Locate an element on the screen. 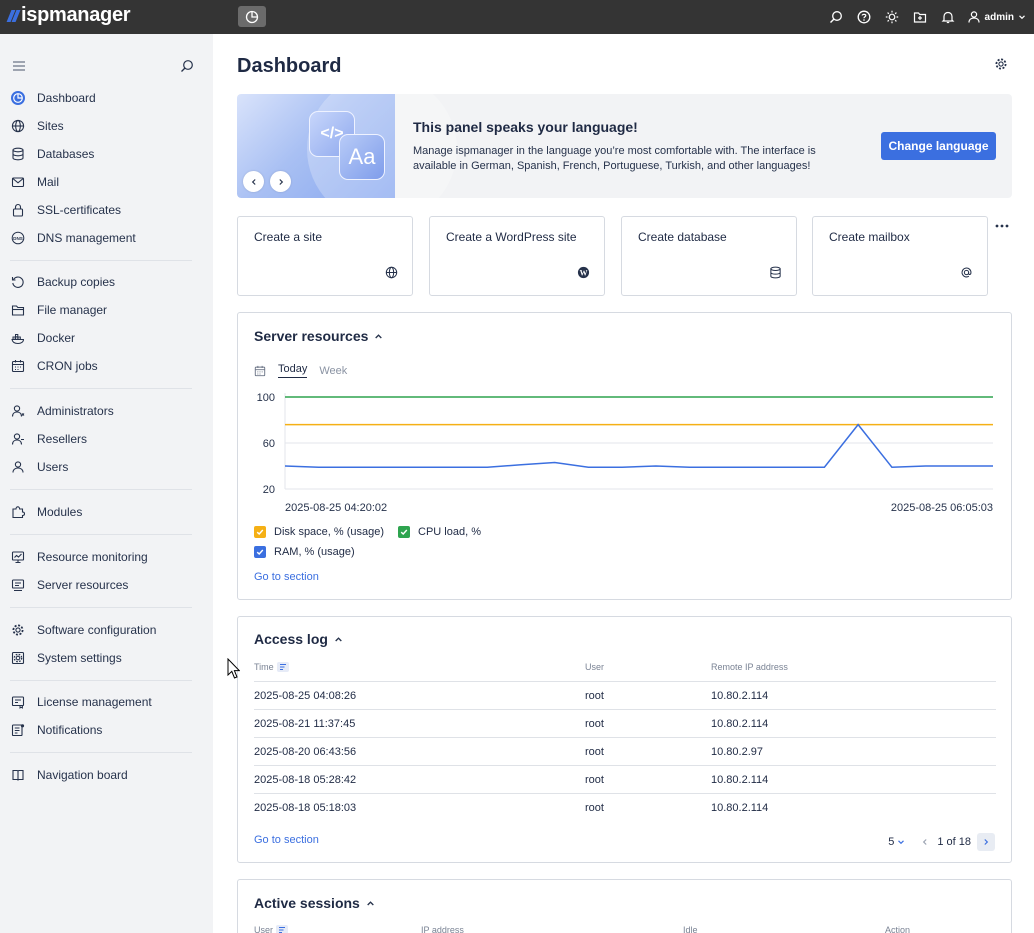 The image size is (1034, 933). create-database-card: Create database is located at coordinates (709, 256).